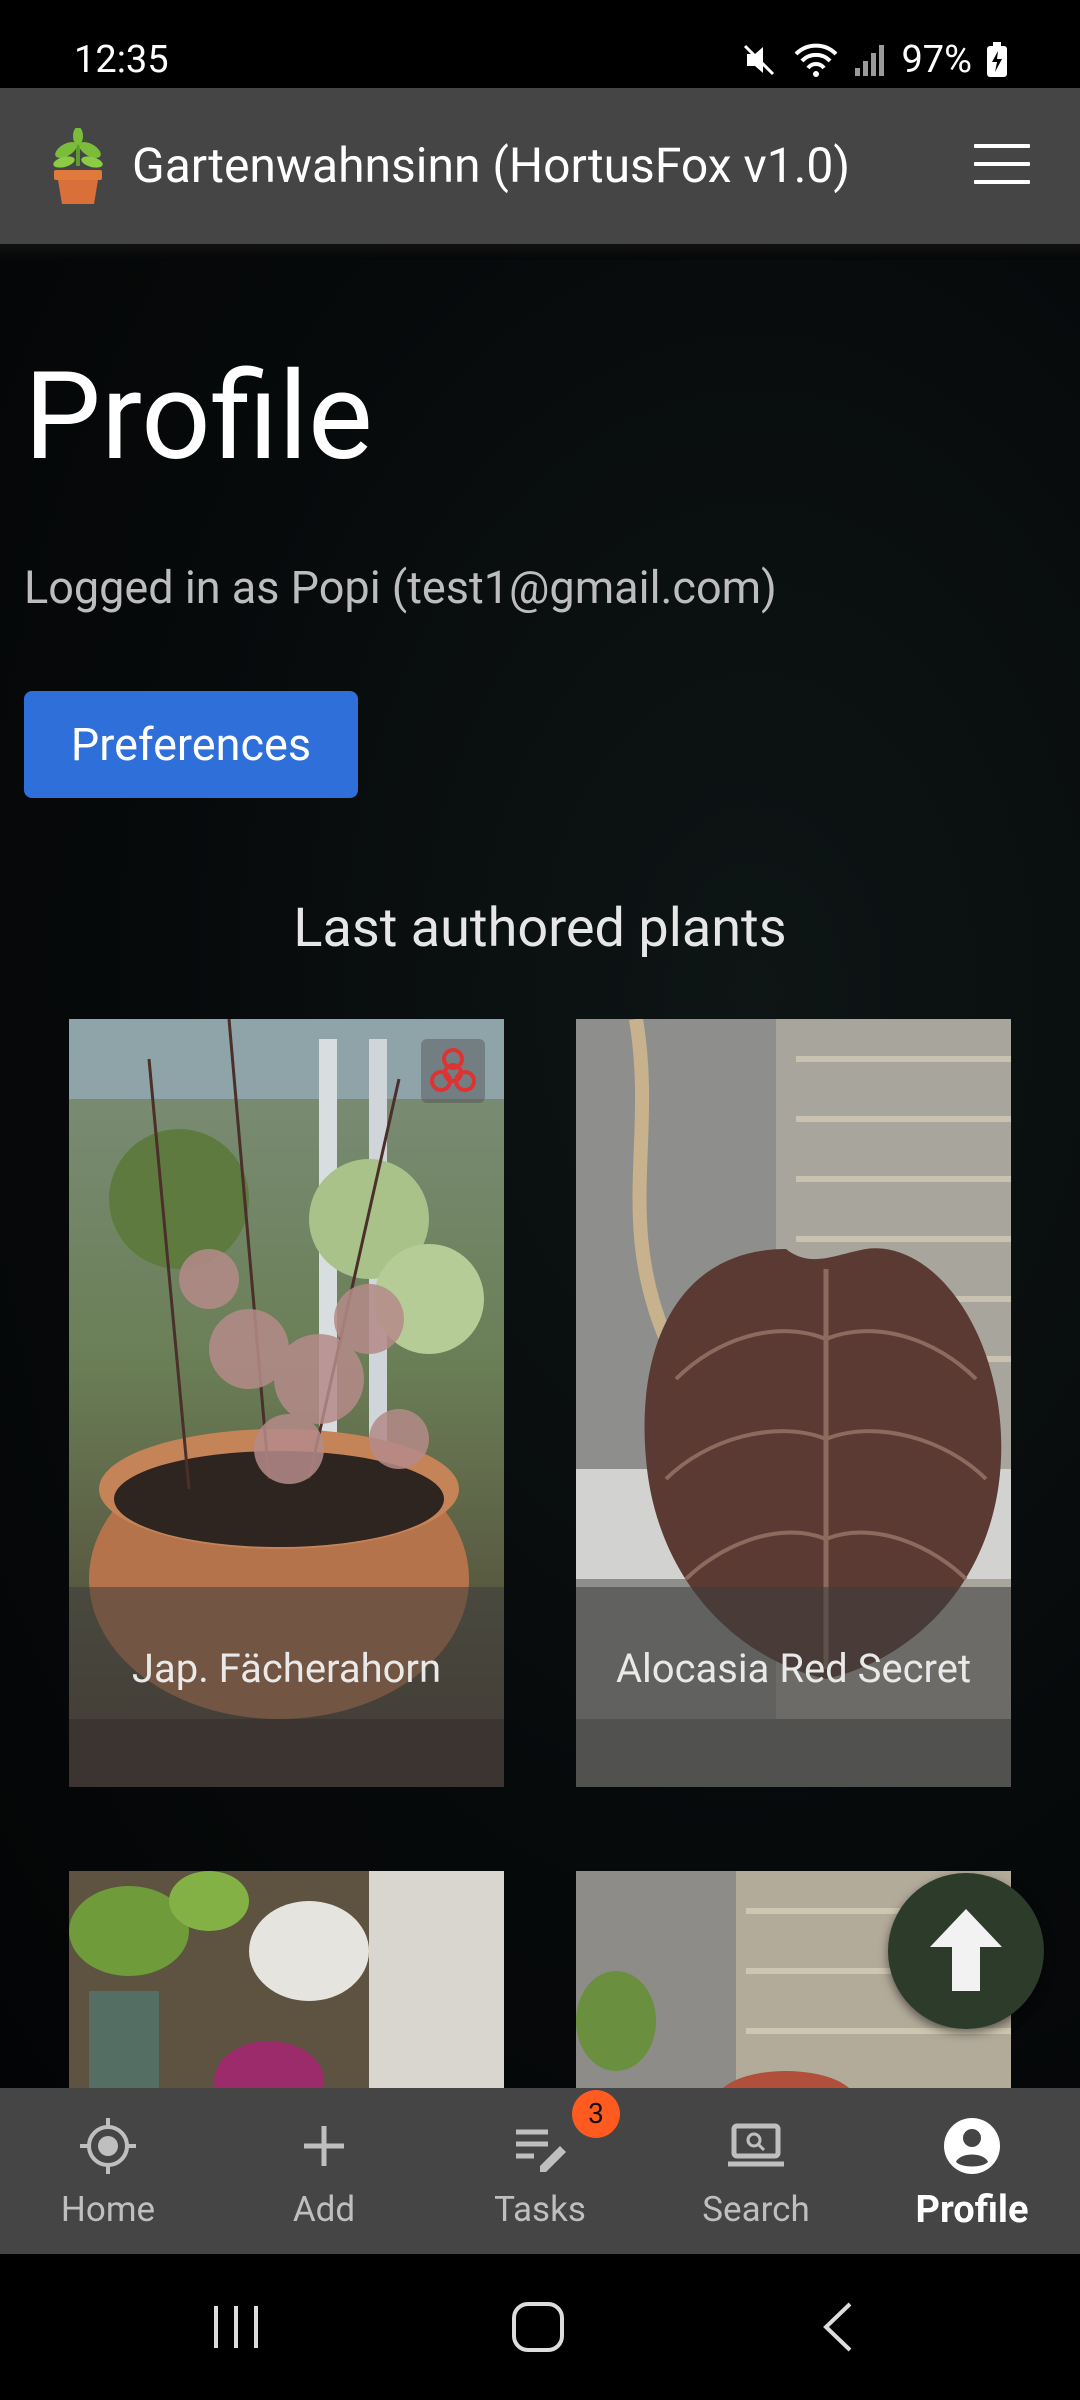 The width and height of the screenshot is (1080, 2400). I want to click on plant-card, so click(286, 1979).